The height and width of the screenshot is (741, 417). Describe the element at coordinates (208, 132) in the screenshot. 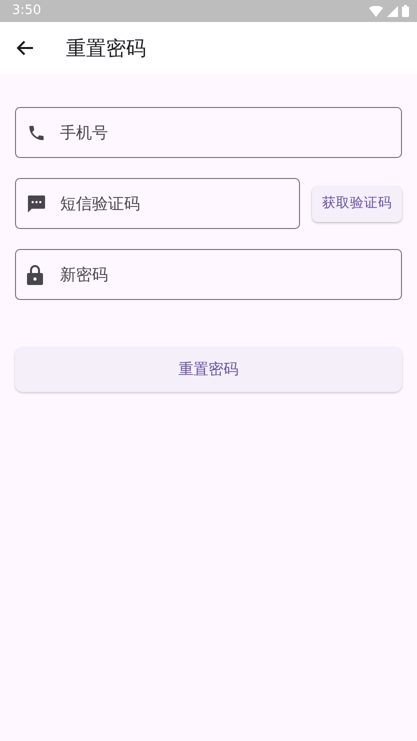

I see `phone-field: 手机号` at that location.